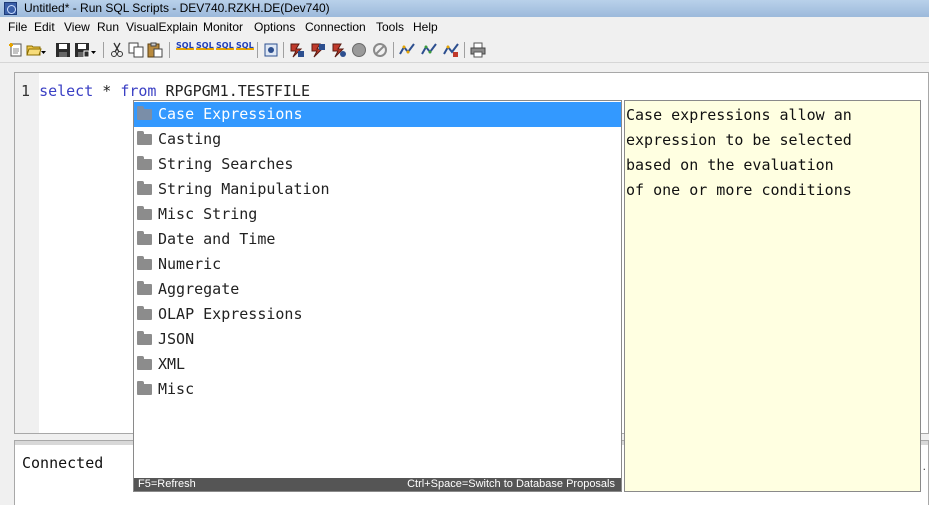  Describe the element at coordinates (208, 214) in the screenshot. I see `assist-item-label: Misc String` at that location.